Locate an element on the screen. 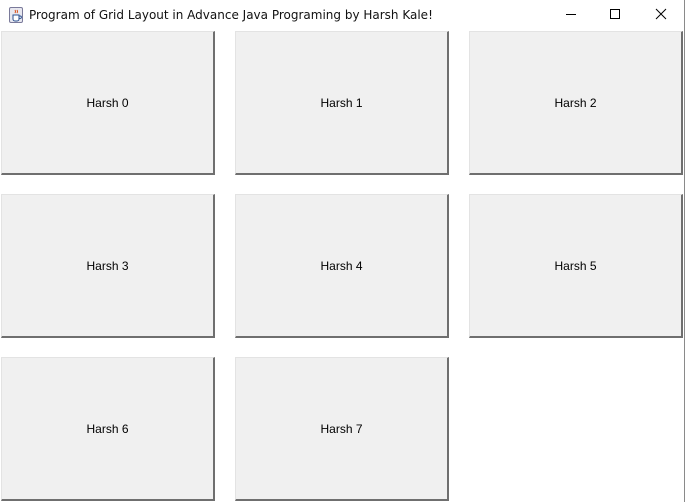 The width and height of the screenshot is (685, 502). java-coffee-cup-icon is located at coordinates (16, 15).